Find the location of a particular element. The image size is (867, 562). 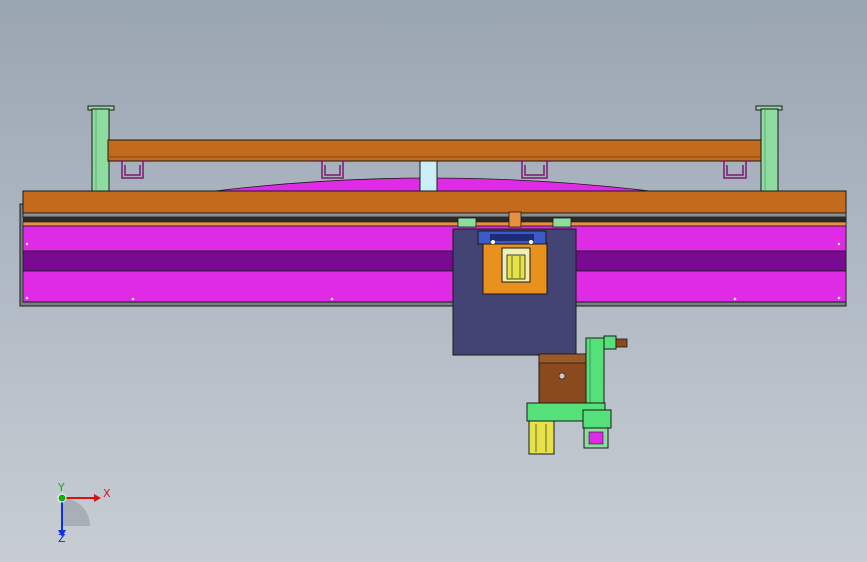

y-axis-dot-icon is located at coordinates (62, 498).